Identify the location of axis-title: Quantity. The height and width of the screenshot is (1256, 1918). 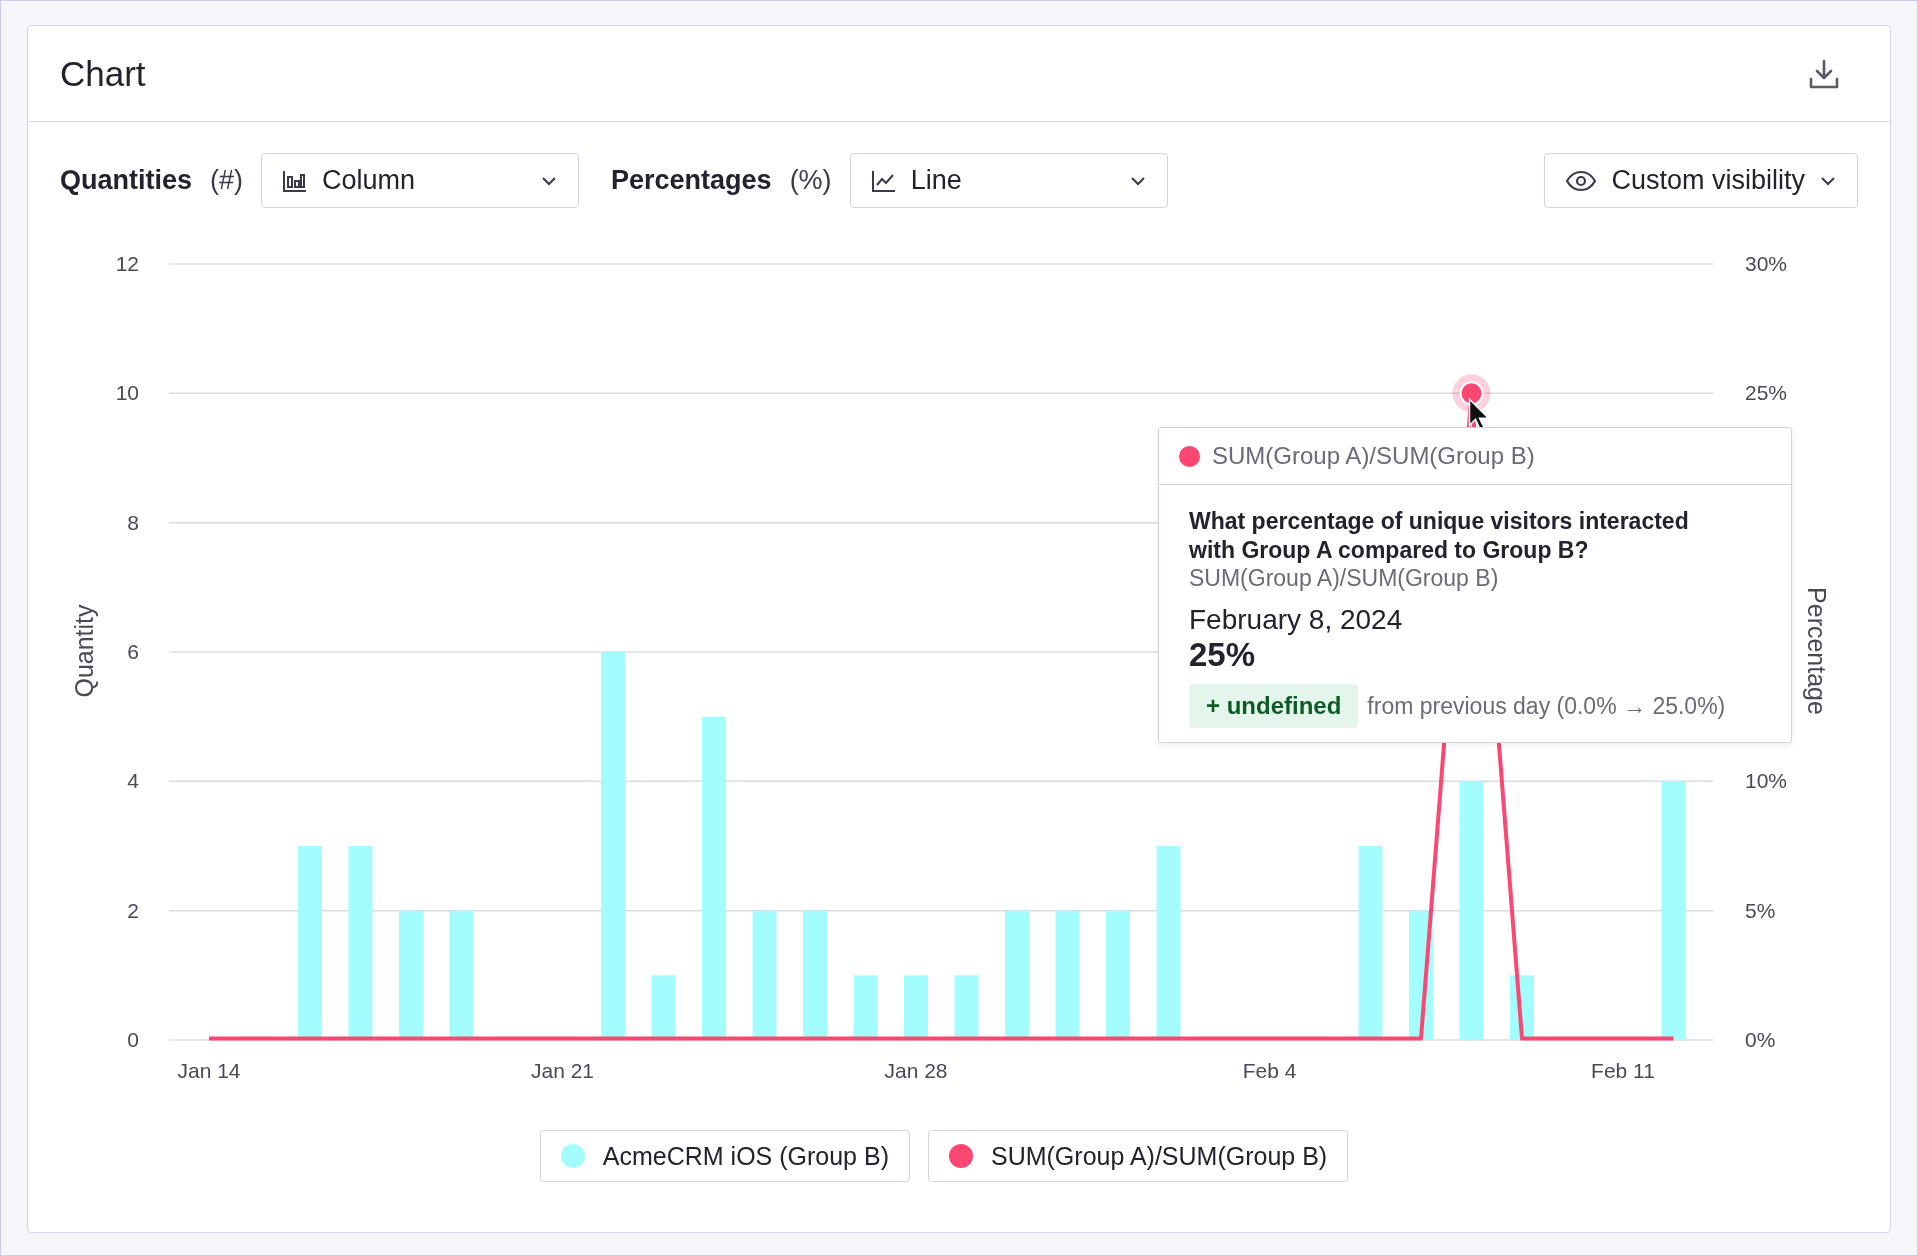
(84, 651).